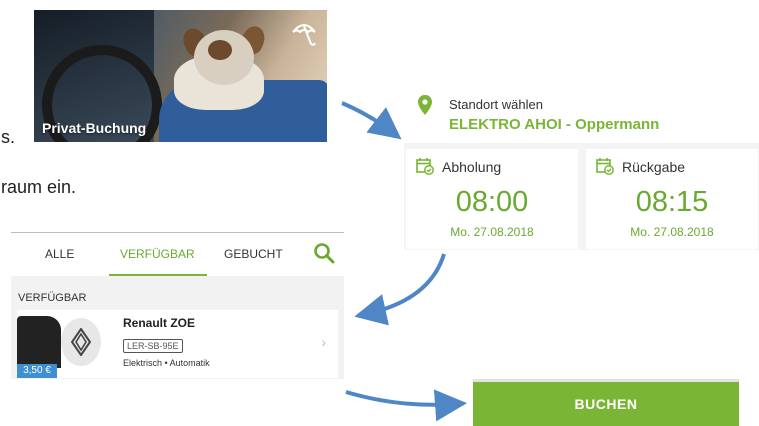 This screenshot has height=426, width=759. I want to click on tab-all: ALLE, so click(59, 254).